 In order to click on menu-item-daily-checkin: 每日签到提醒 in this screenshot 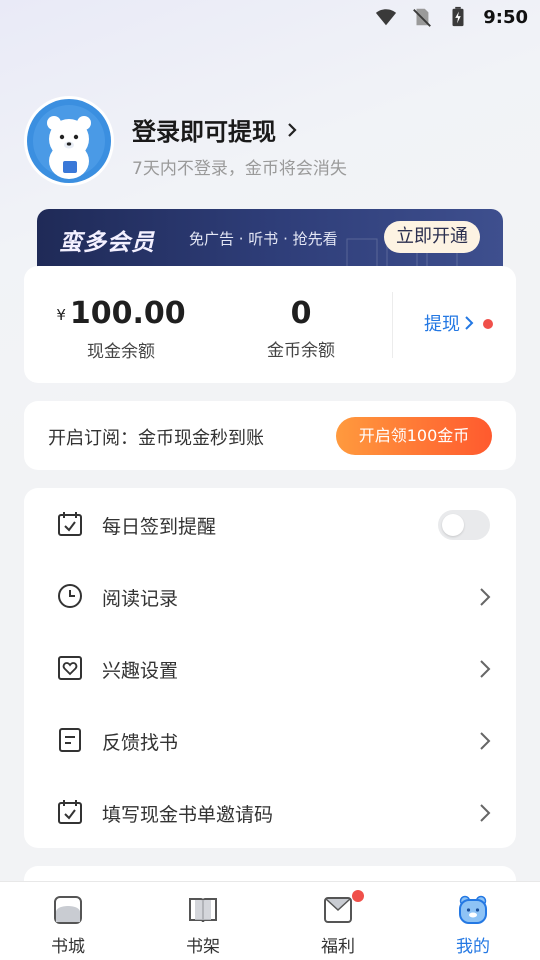, I will do `click(270, 524)`.